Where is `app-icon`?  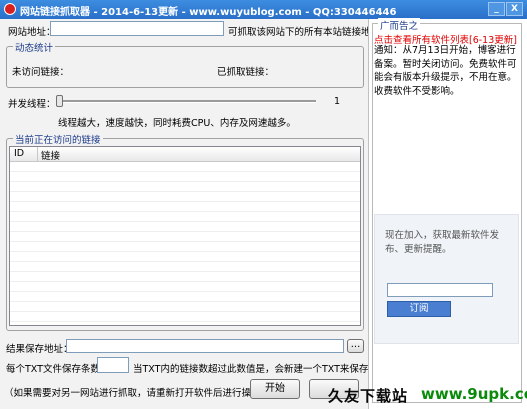
app-icon is located at coordinates (10, 9).